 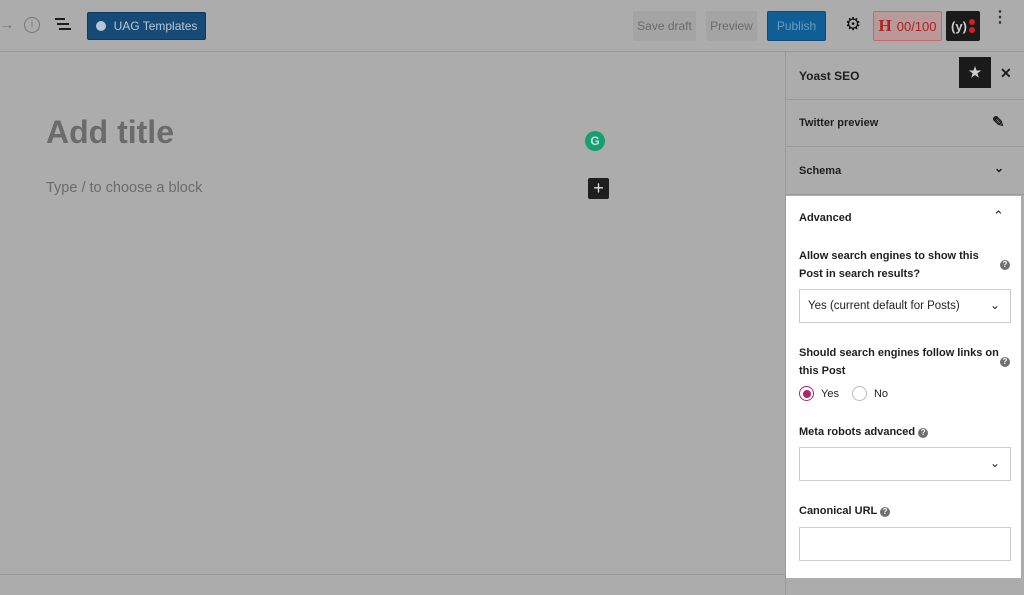 I want to click on settings-gear-icon: ⚙, so click(x=853, y=24).